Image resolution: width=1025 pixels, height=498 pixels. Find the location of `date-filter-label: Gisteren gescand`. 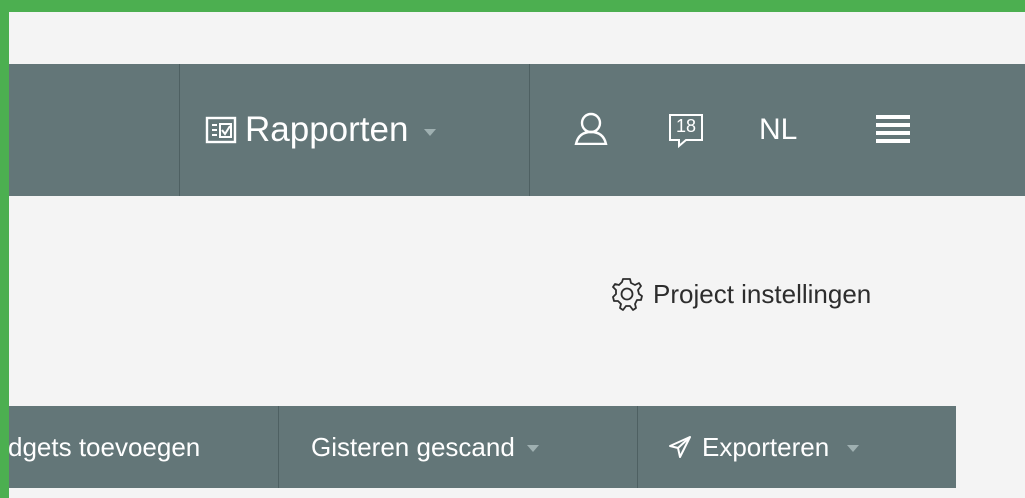

date-filter-label: Gisteren gescand is located at coordinates (413, 446).